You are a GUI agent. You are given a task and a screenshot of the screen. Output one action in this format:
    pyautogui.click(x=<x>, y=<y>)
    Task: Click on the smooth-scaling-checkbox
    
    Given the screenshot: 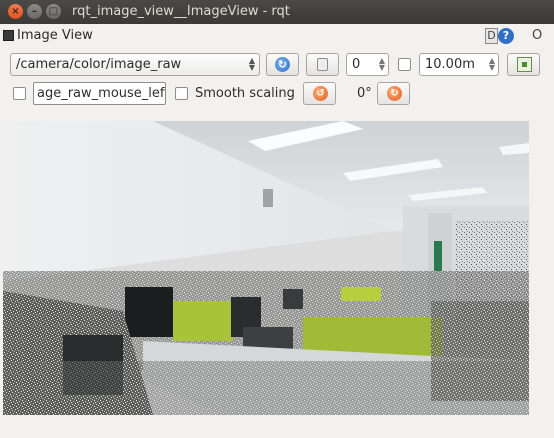 What is the action you would take?
    pyautogui.click(x=181, y=93)
    